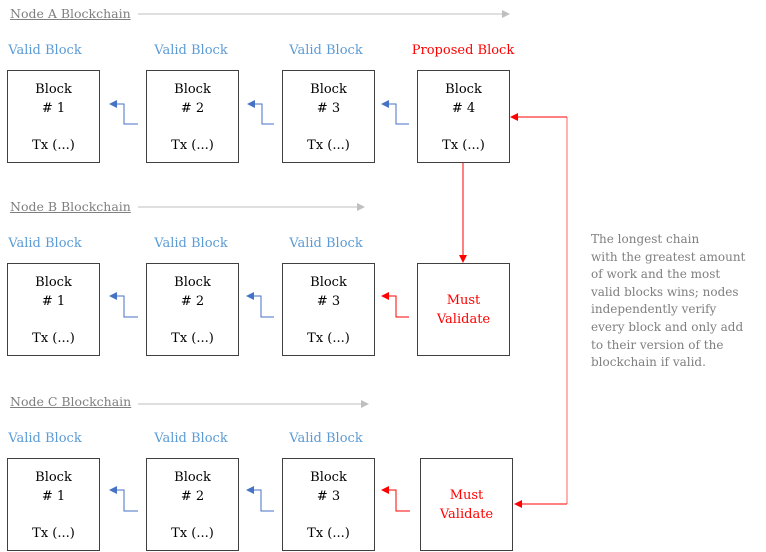  Describe the element at coordinates (53, 309) in the screenshot. I see `block-b-1: Block # 1 Tx (...)` at that location.